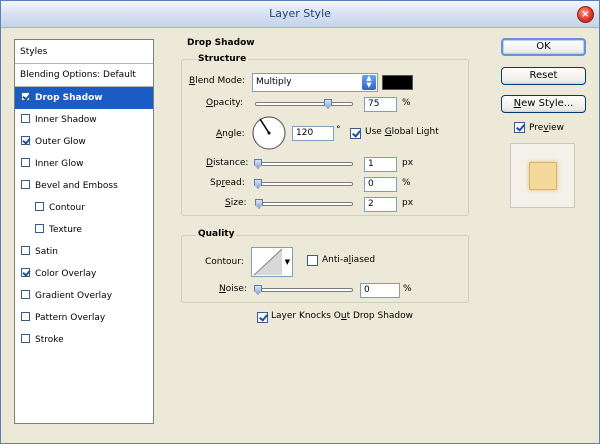  Describe the element at coordinates (39, 228) in the screenshot. I see `style-checkbox-texture` at that location.